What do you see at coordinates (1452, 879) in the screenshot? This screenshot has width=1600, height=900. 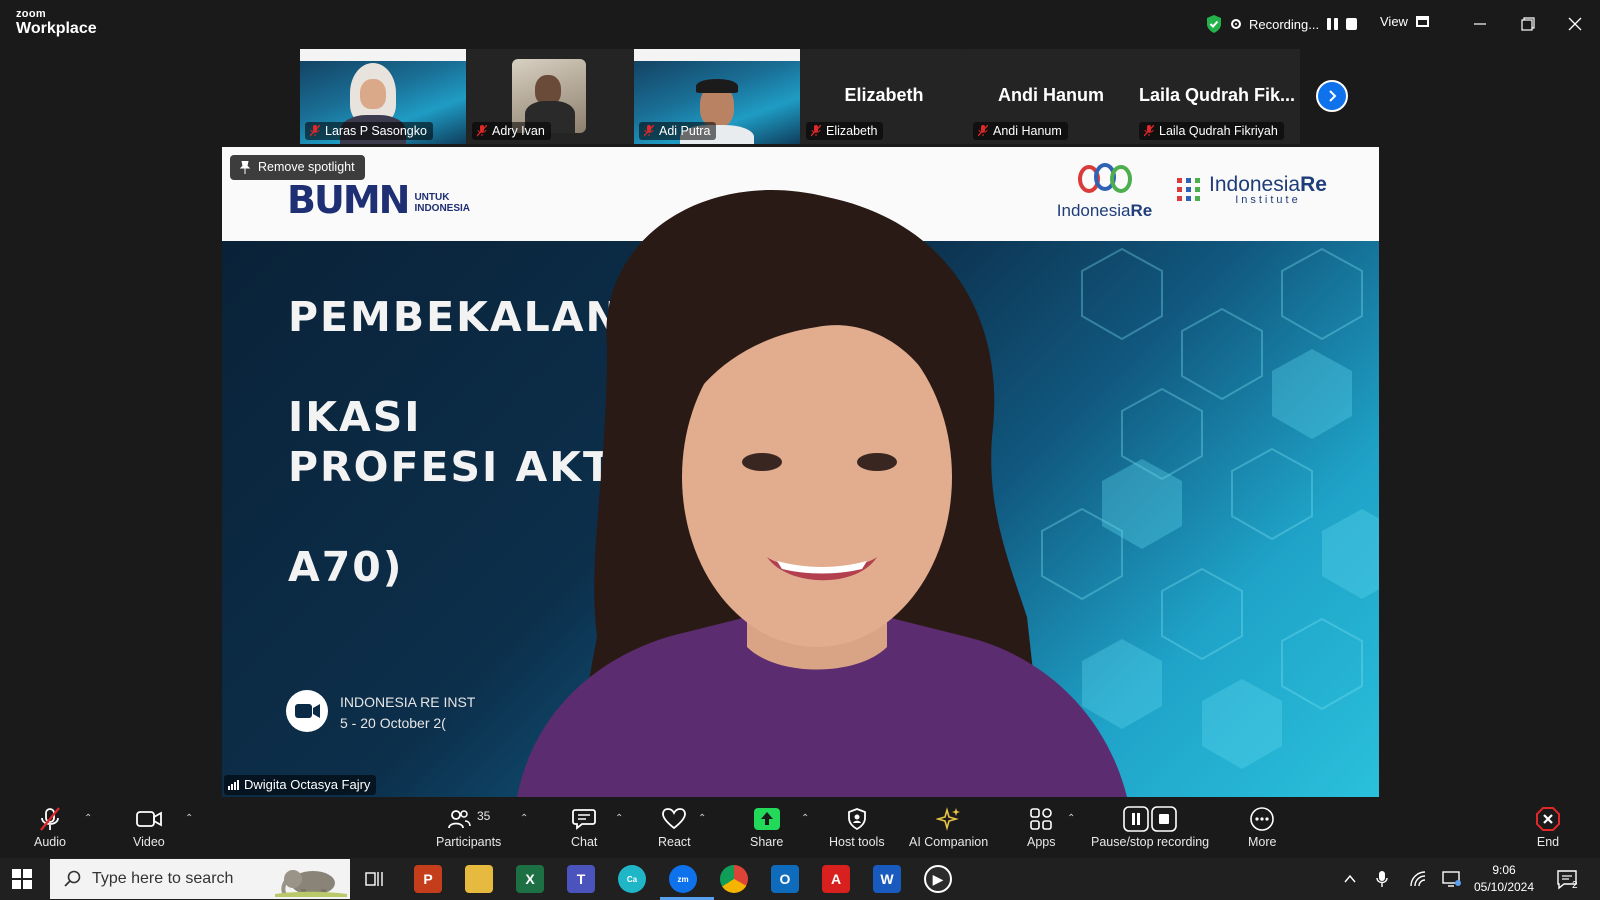 I see `display-tray-icon` at bounding box center [1452, 879].